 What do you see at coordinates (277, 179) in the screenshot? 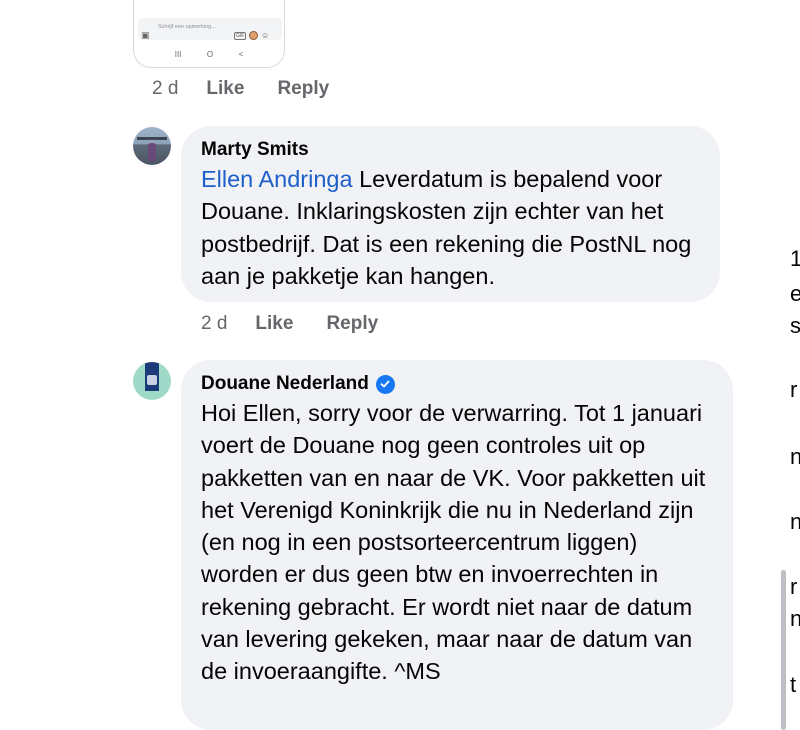
I see `mention-link: Ellen Andringa` at bounding box center [277, 179].